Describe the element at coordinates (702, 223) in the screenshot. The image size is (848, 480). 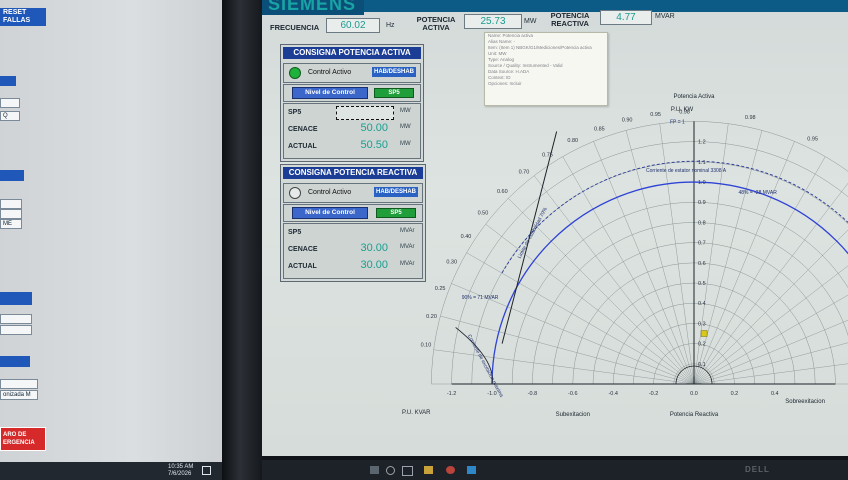
I see `y-tick-label: 0.8` at that location.